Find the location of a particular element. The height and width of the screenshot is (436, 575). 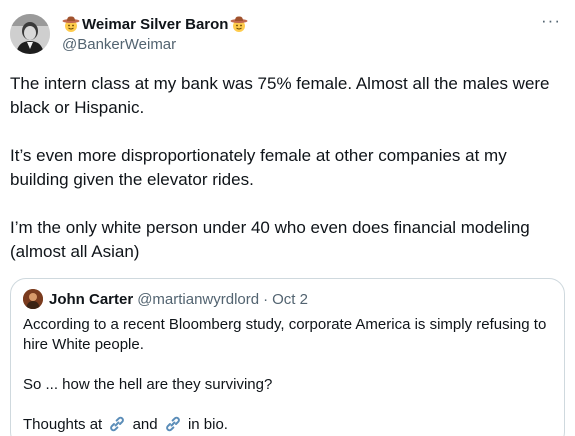

quoted-paragraph: So ... how the hell are they surviving? is located at coordinates (148, 384).